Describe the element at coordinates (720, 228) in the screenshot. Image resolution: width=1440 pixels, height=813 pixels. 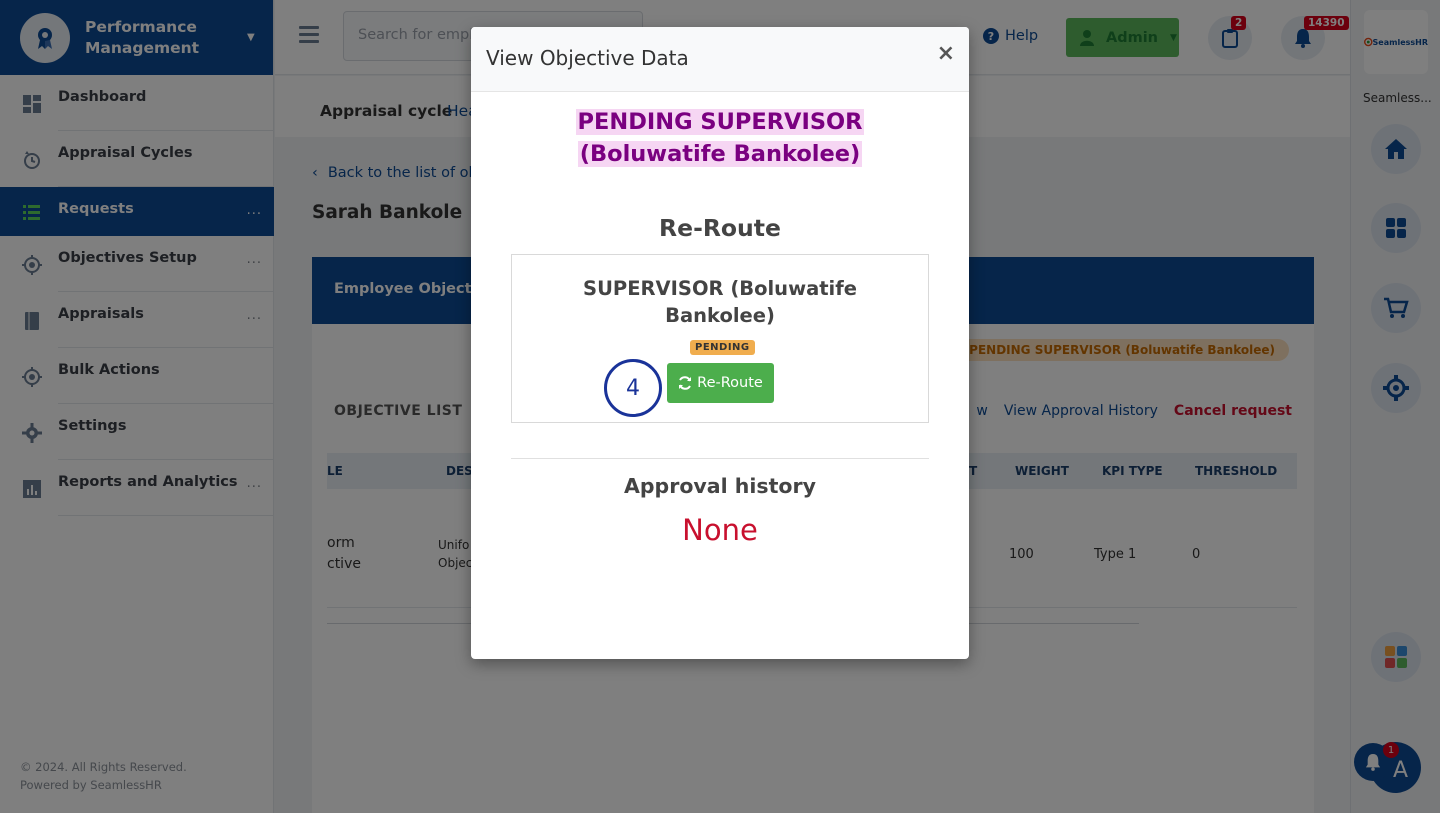
I see `reroute-heading: Re-Route` at that location.